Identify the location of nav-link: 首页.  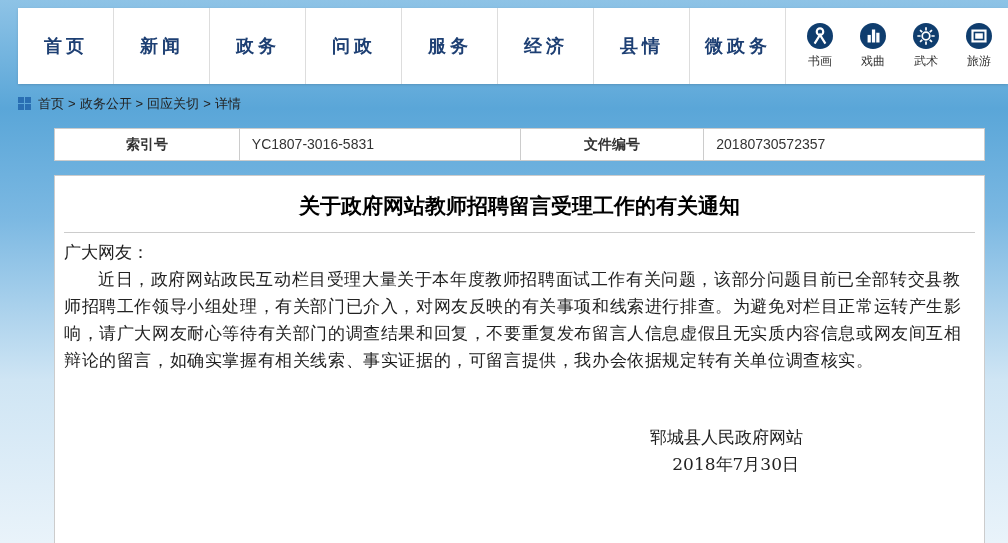
(66, 46).